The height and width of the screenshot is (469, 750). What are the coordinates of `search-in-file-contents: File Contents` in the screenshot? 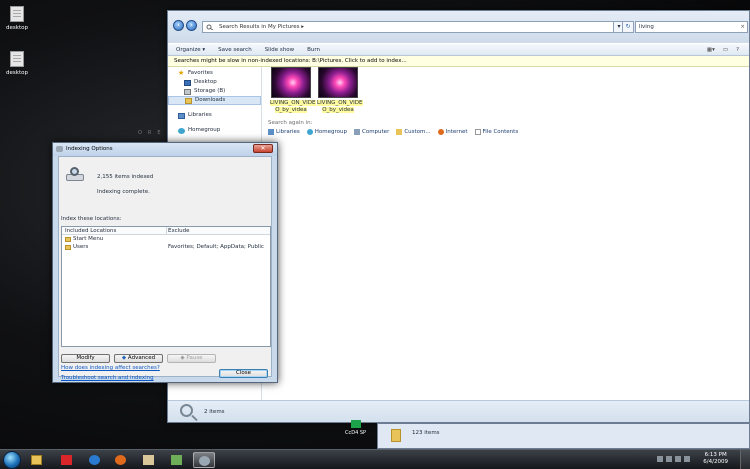 It's located at (496, 132).